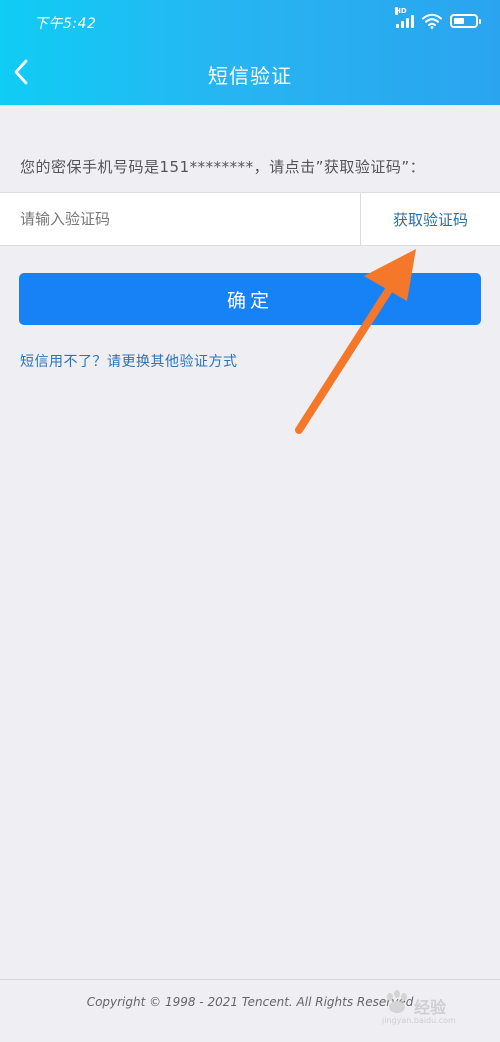 This screenshot has height=1042, width=500. I want to click on header-bar: 下午5:42 HD 短信验证, so click(250, 52).